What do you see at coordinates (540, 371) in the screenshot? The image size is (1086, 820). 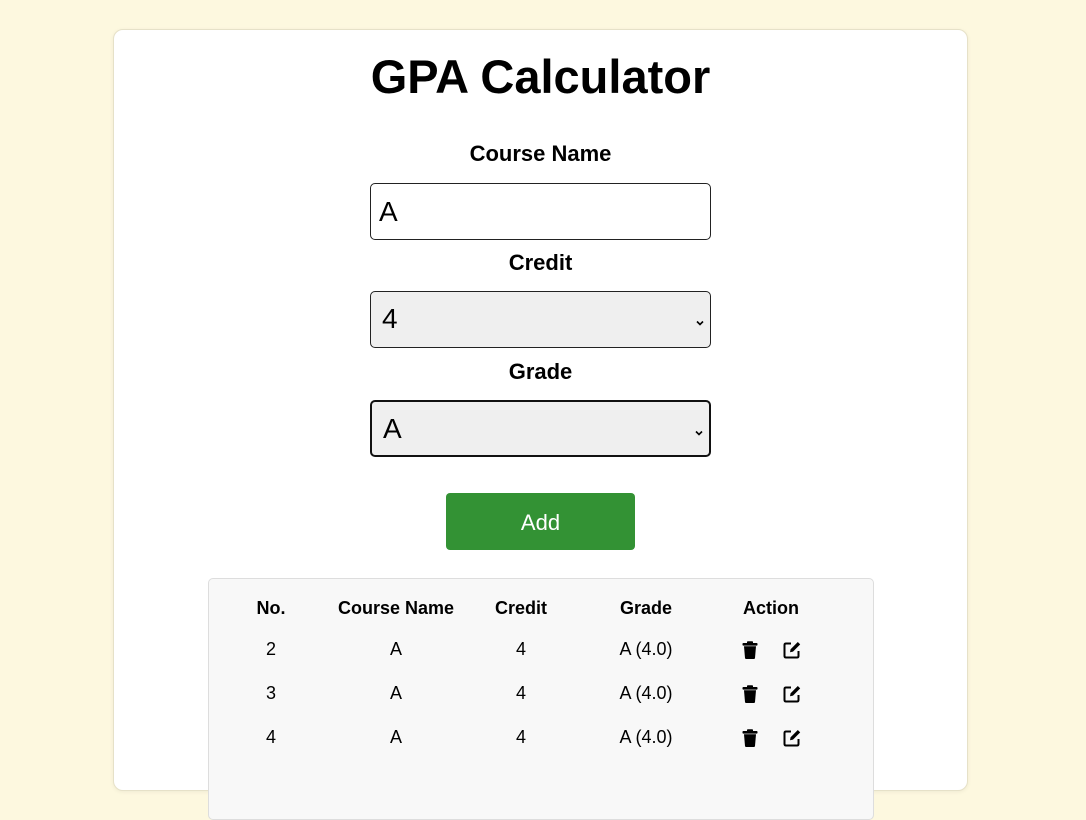 I see `grade-label: Grade` at bounding box center [540, 371].